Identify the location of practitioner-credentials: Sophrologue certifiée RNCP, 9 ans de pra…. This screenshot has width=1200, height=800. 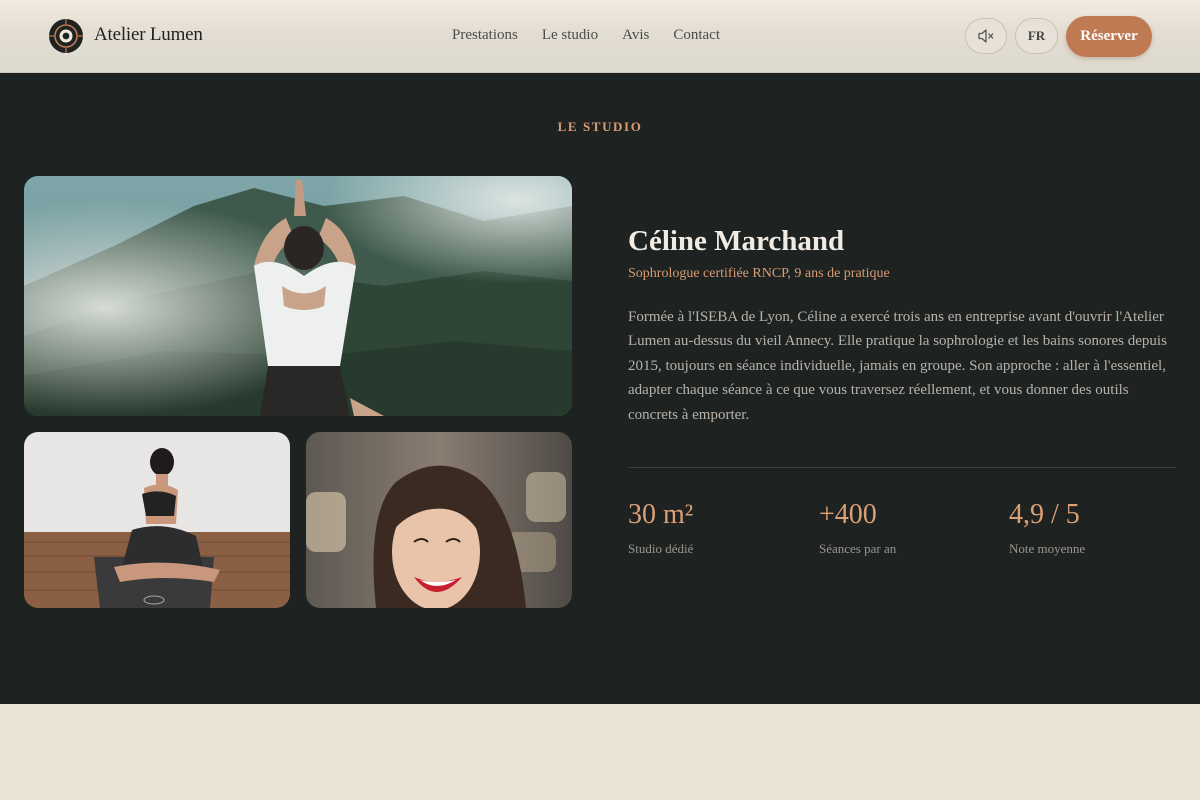
(759, 273).